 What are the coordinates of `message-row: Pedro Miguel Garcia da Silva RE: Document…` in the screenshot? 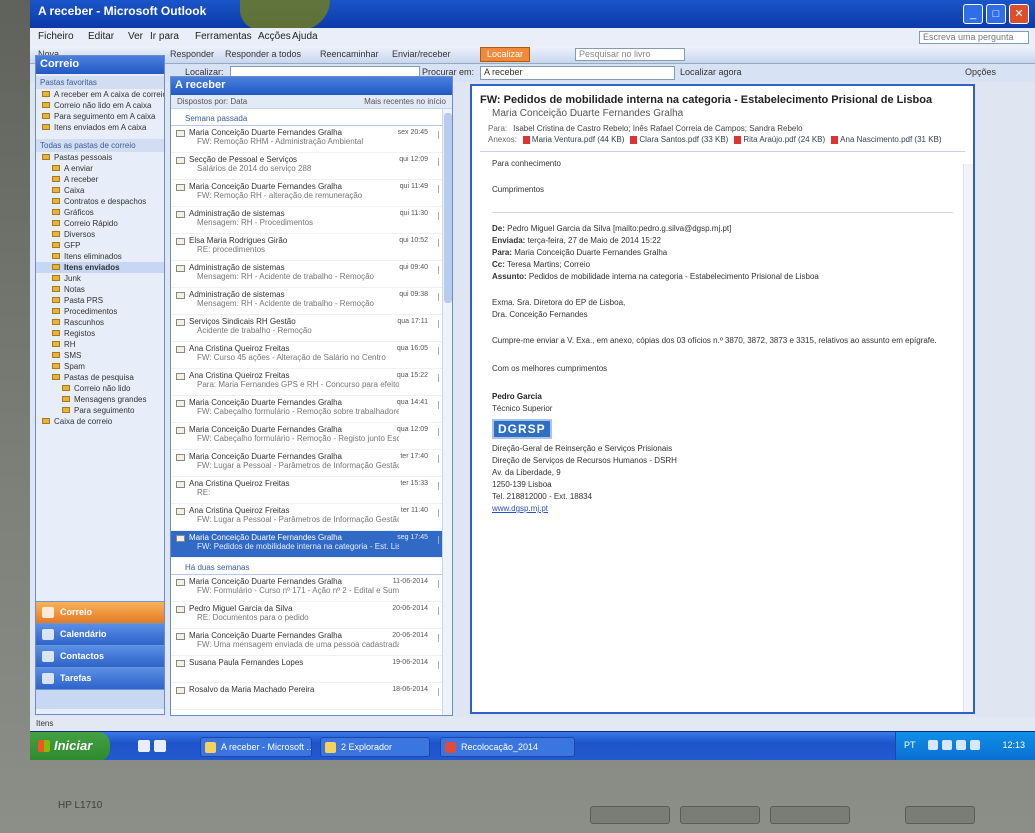 It's located at (311, 615).